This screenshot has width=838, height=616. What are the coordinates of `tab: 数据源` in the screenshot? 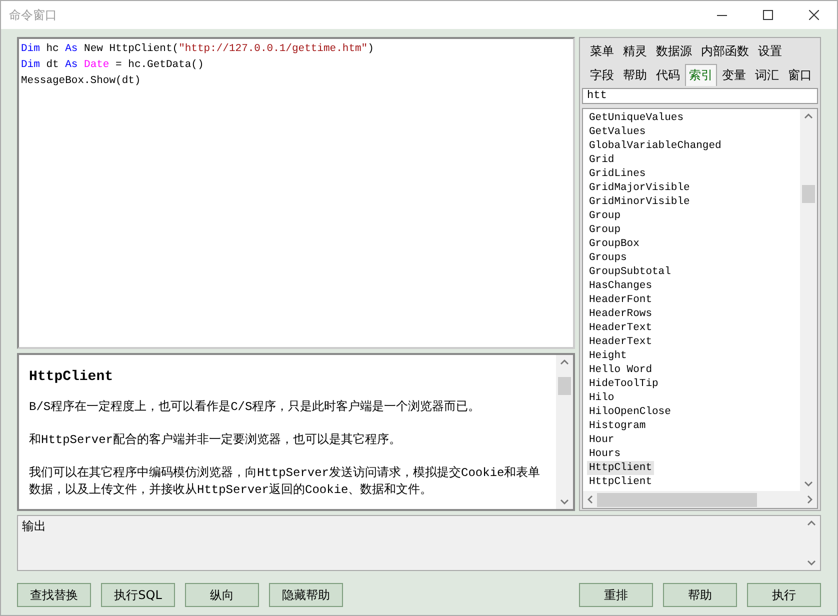 It's located at (674, 51).